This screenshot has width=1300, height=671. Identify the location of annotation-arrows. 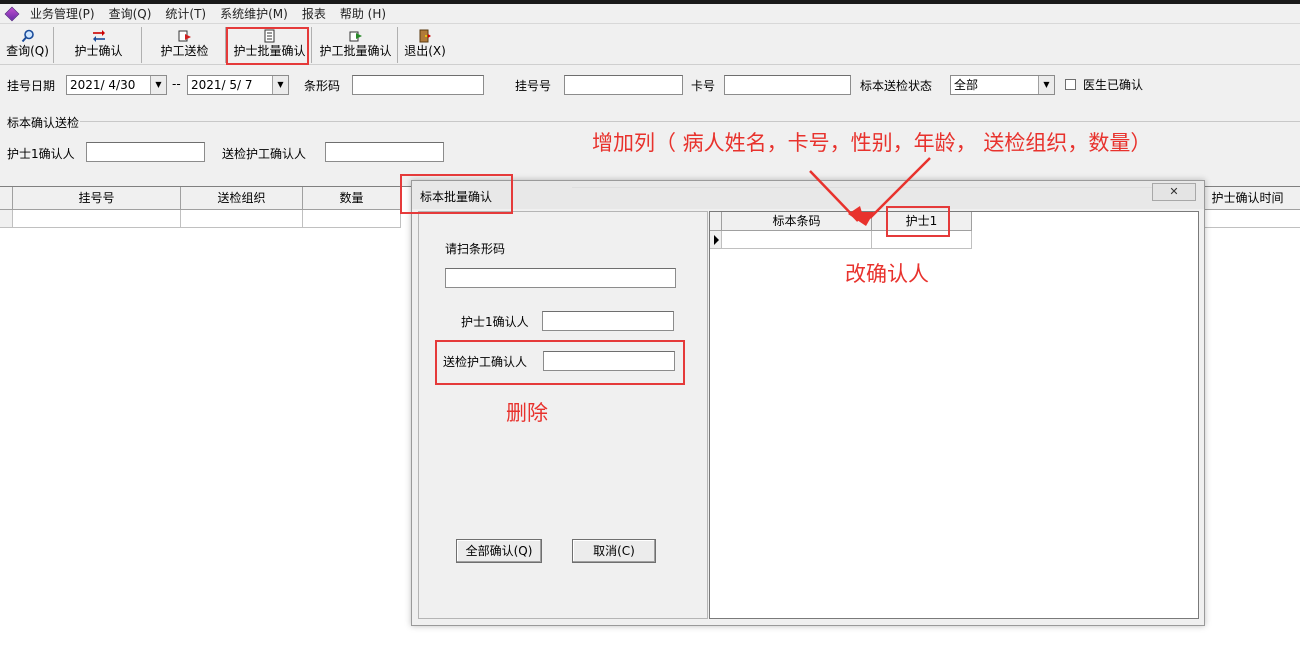
(870, 191).